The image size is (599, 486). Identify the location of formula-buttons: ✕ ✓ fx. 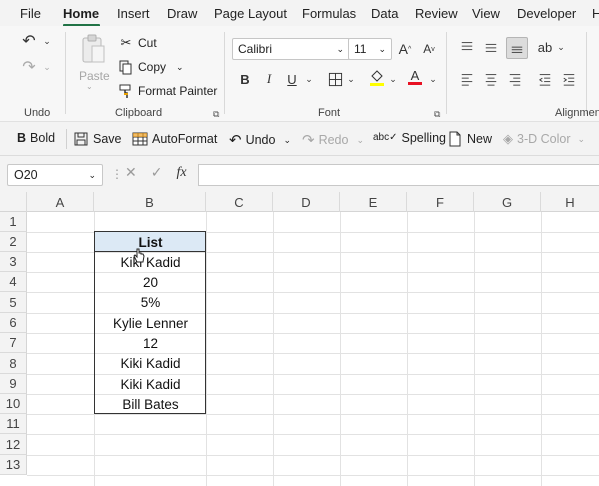
(156, 172).